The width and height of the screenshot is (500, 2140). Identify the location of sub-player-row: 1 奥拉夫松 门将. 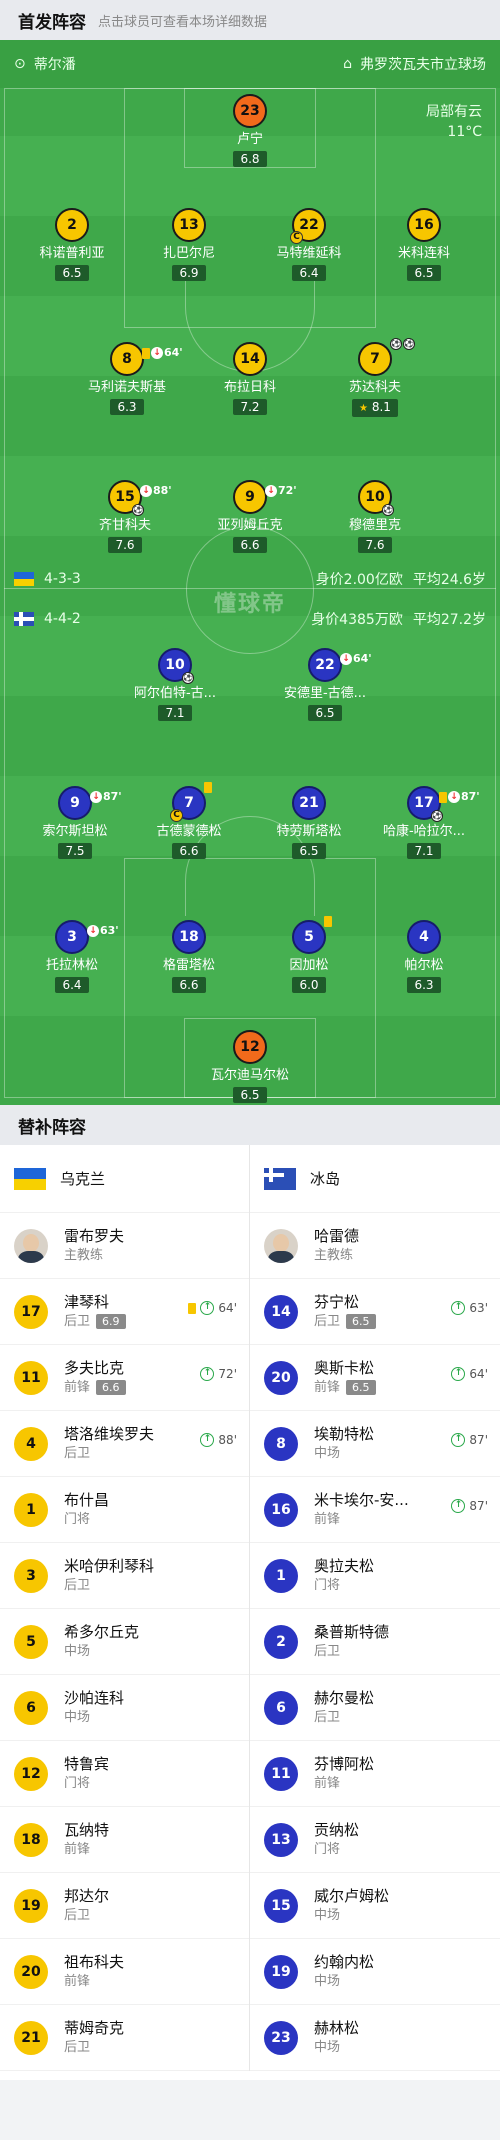
(375, 1576).